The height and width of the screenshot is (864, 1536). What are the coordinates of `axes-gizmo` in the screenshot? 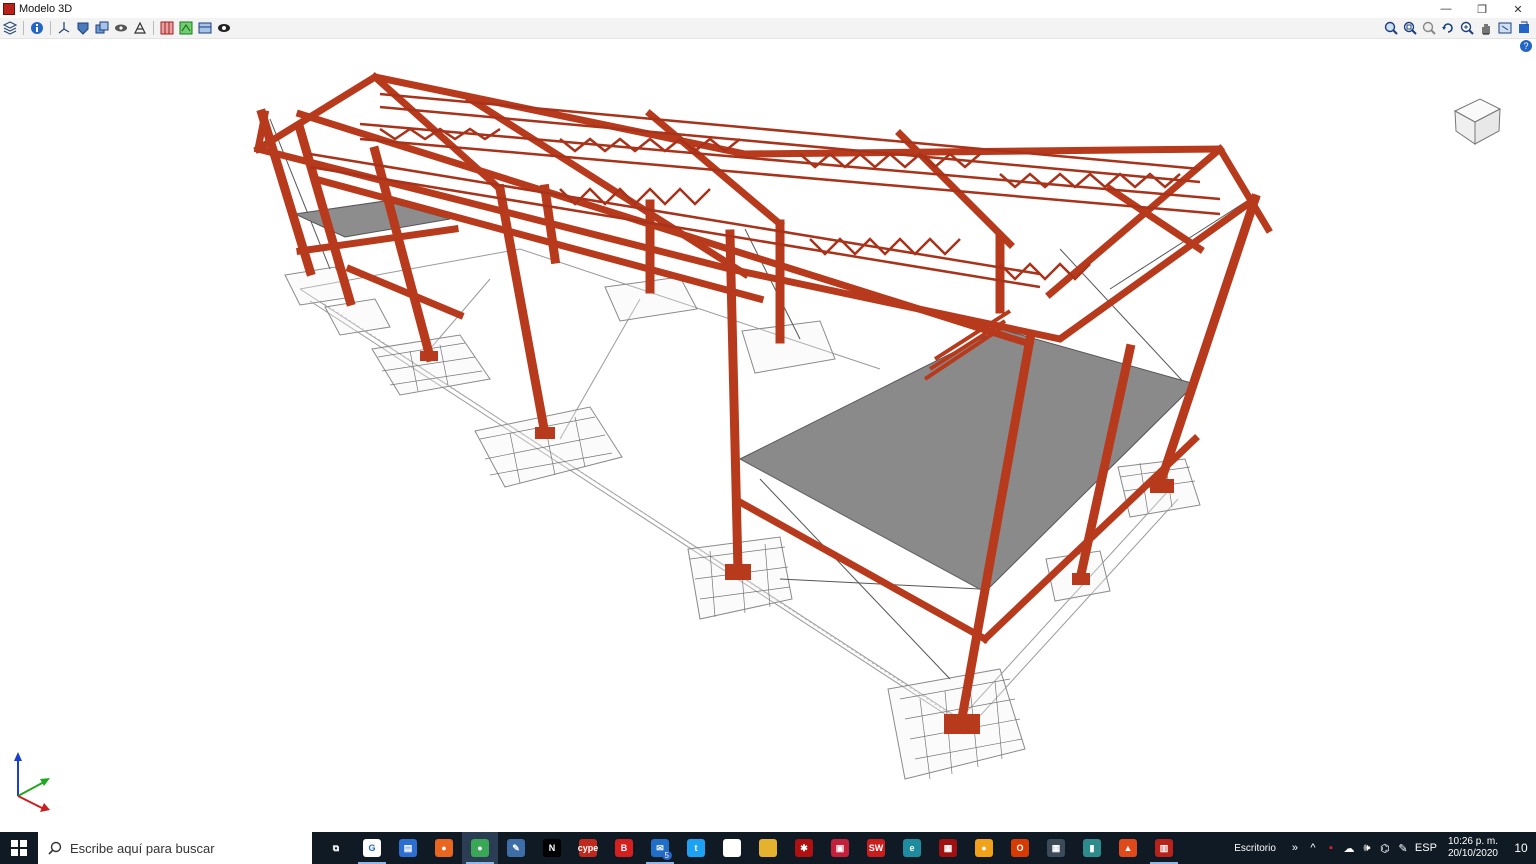 It's located at (32, 782).